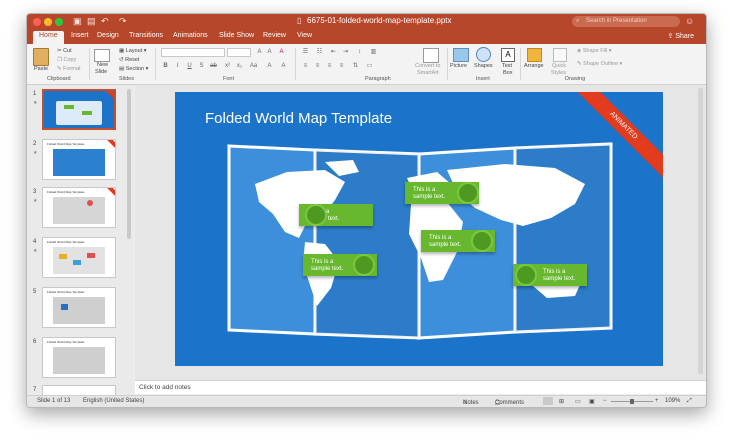 The height and width of the screenshot is (443, 730). Describe the element at coordinates (599, 64) in the screenshot. I see `shape-outline-button: ✎ Shape Outline ▾` at that location.